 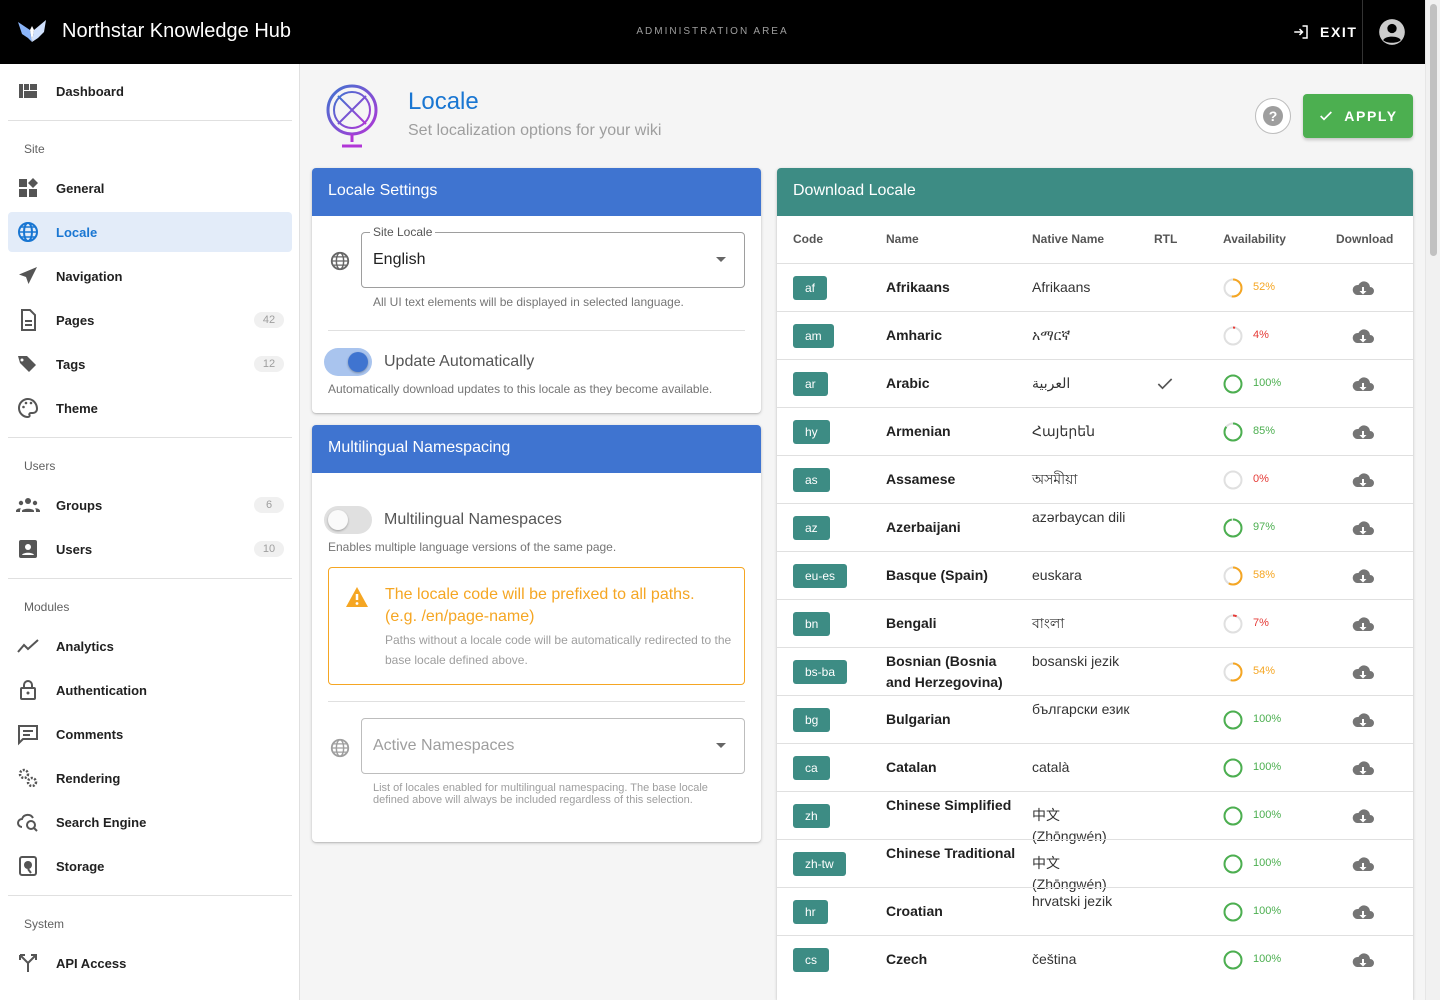 What do you see at coordinates (1095, 479) in the screenshot?
I see `table-row: as Assamese অসমীয়া 0%` at bounding box center [1095, 479].